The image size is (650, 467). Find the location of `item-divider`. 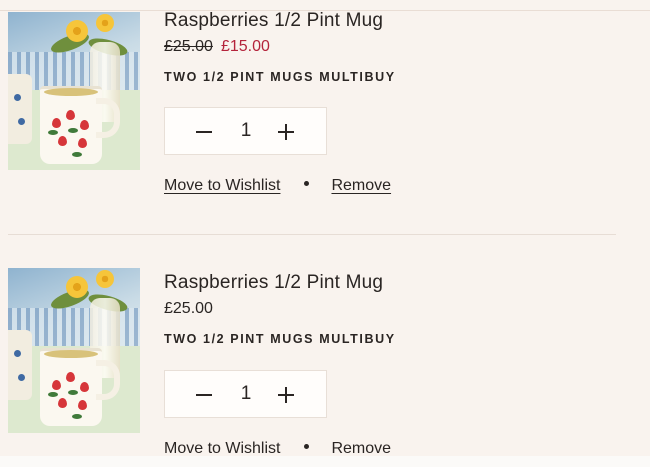

item-divider is located at coordinates (312, 234).